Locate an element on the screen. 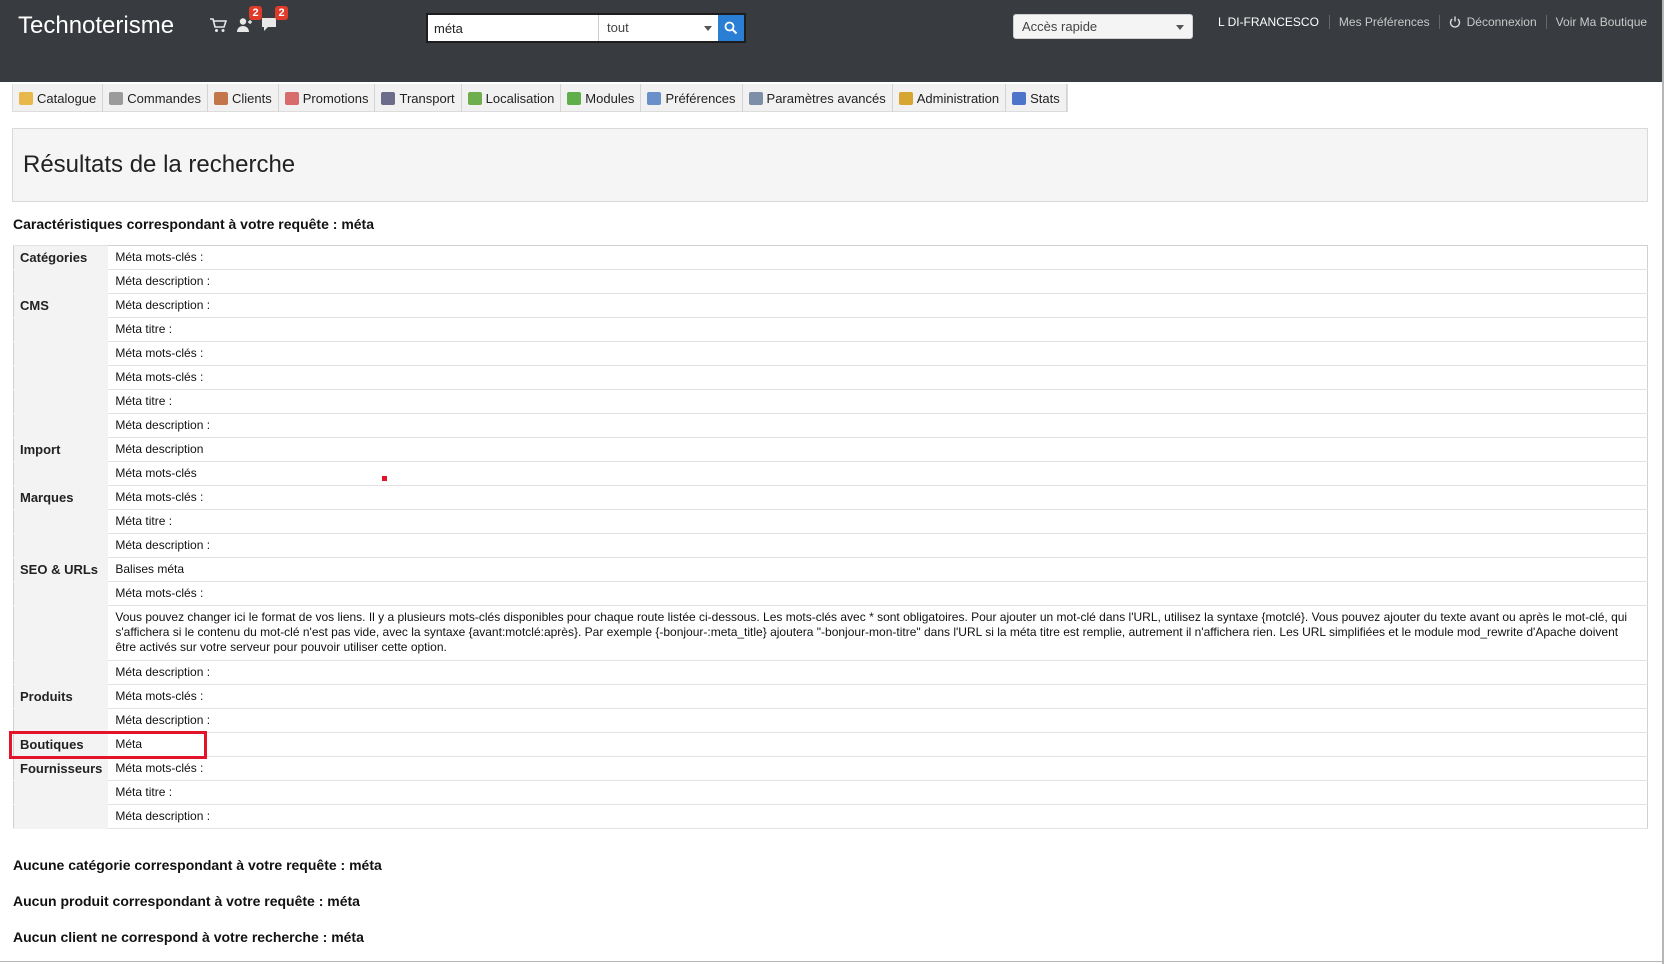 The image size is (1664, 964). menu-item-label: Commandes is located at coordinates (164, 98).